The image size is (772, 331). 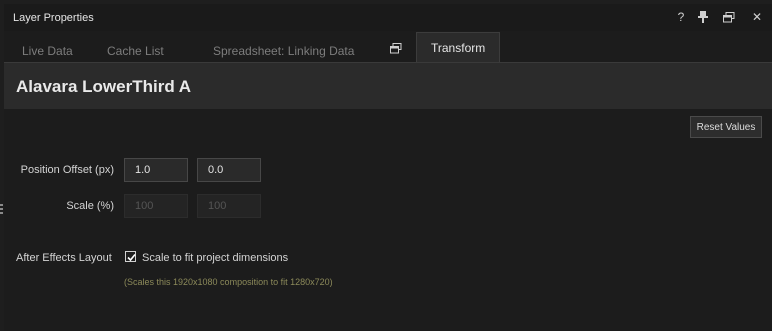 I want to click on scale-to-fit-label: Scale to fit project dimensions, so click(x=215, y=258).